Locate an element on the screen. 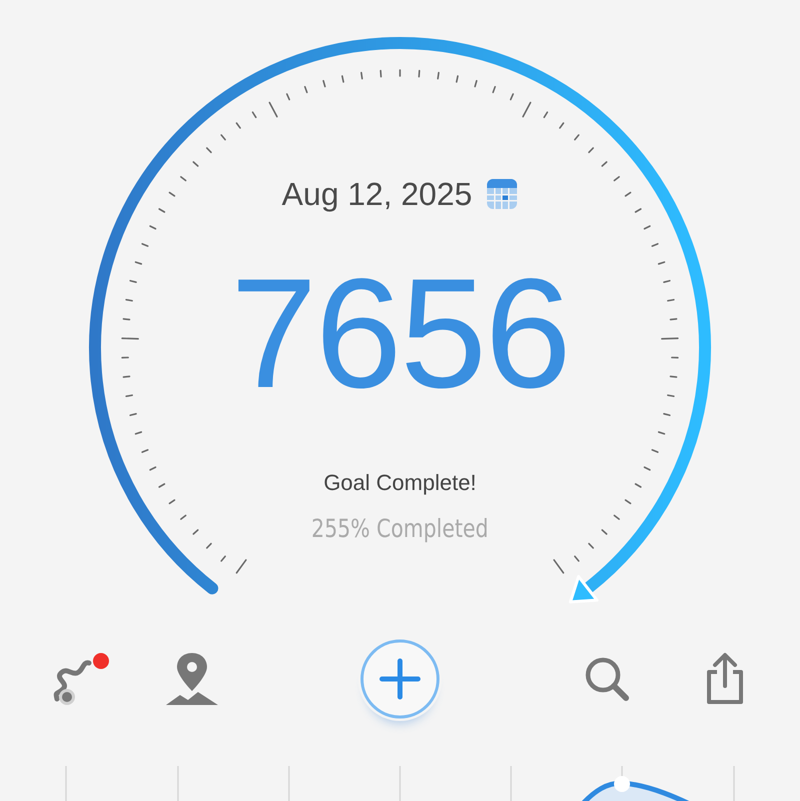 The image size is (800, 801). add-button is located at coordinates (400, 679).